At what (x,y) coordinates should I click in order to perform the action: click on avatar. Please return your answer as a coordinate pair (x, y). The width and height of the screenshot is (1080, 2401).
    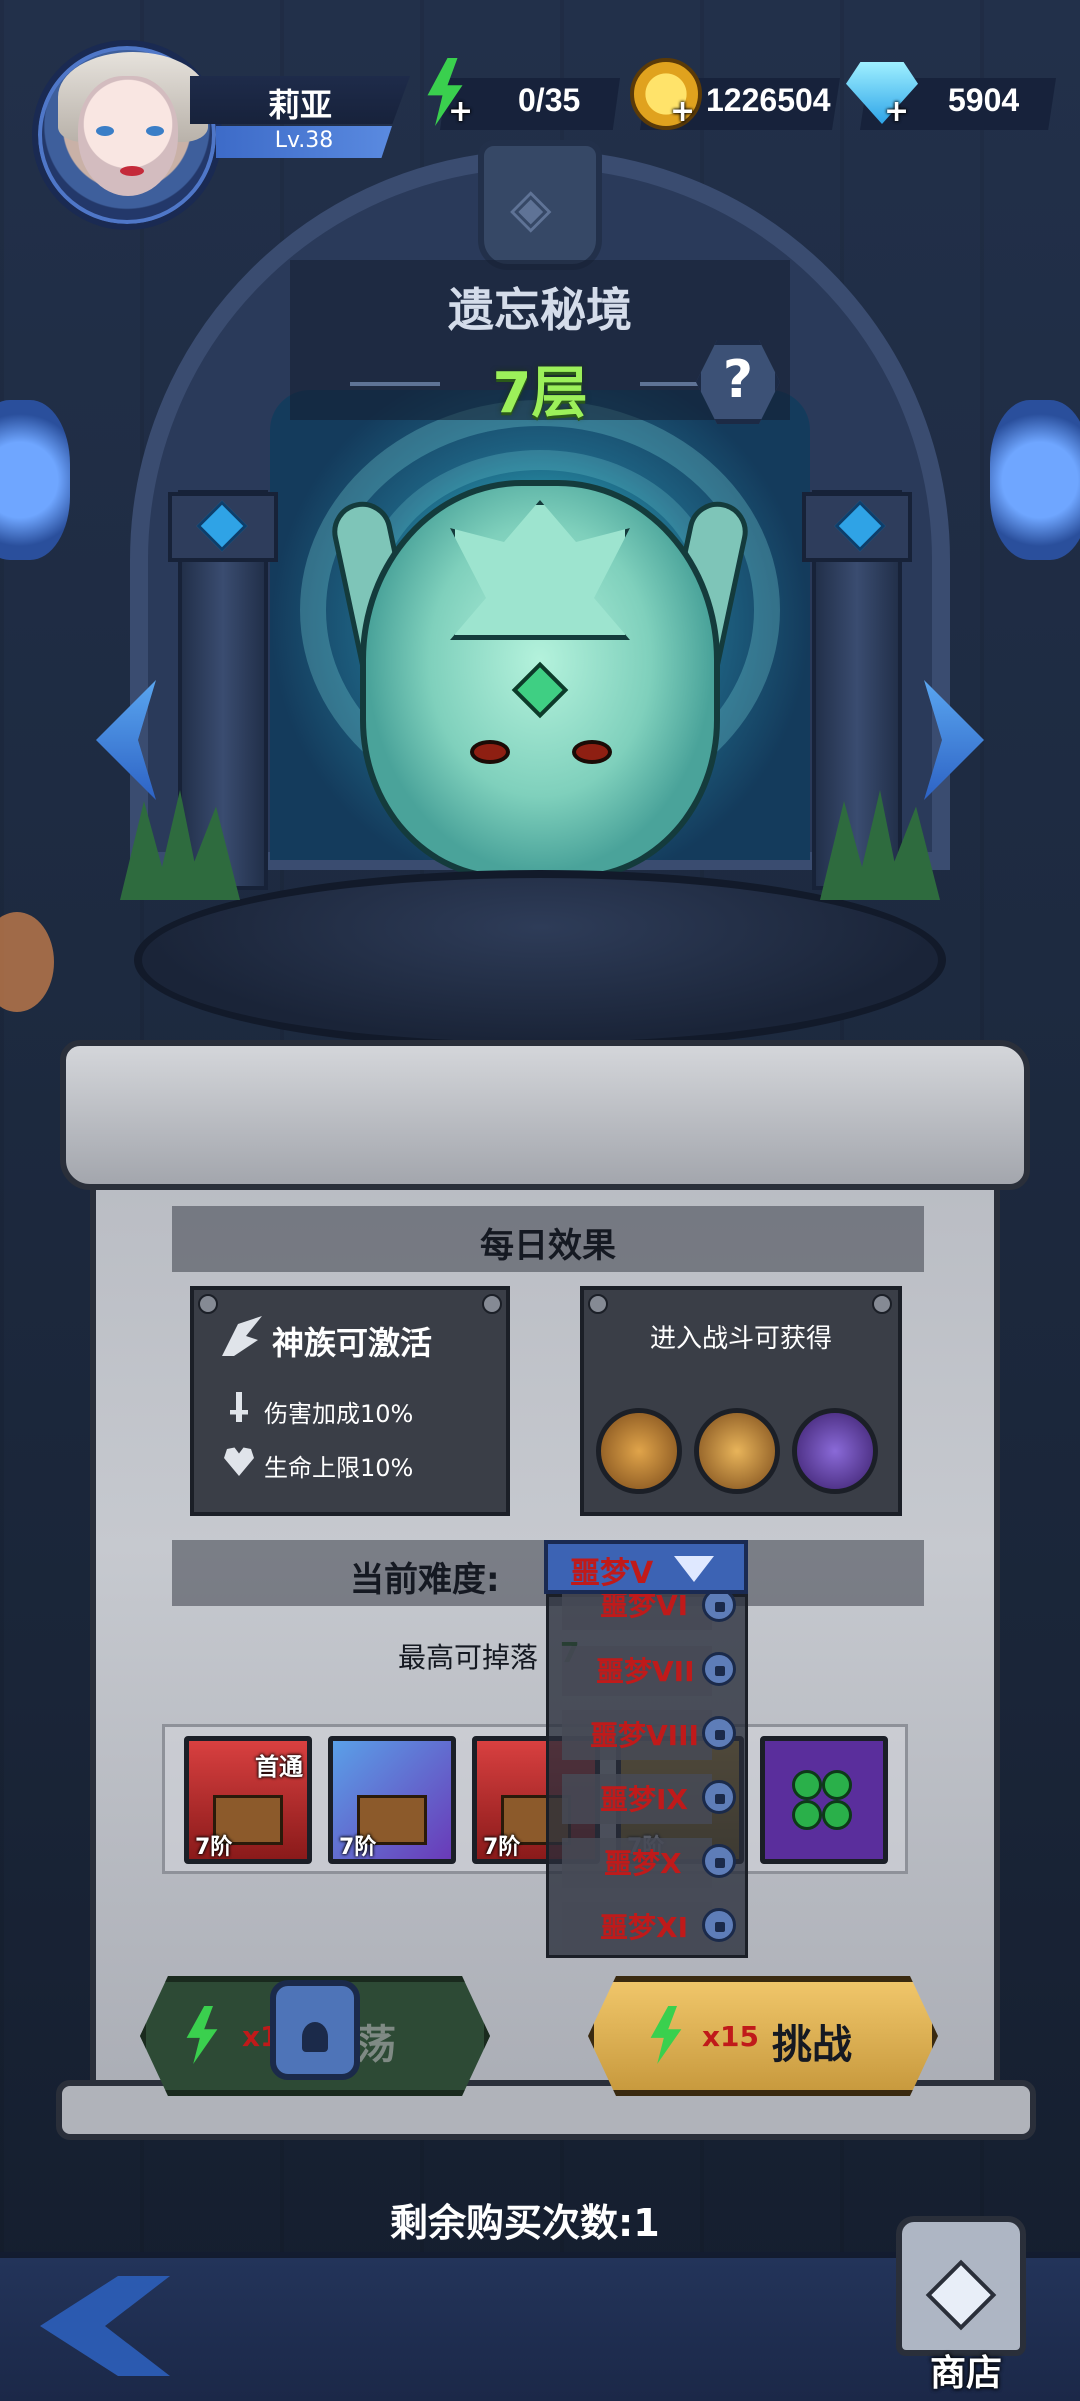
    Looking at the image, I should click on (127, 135).